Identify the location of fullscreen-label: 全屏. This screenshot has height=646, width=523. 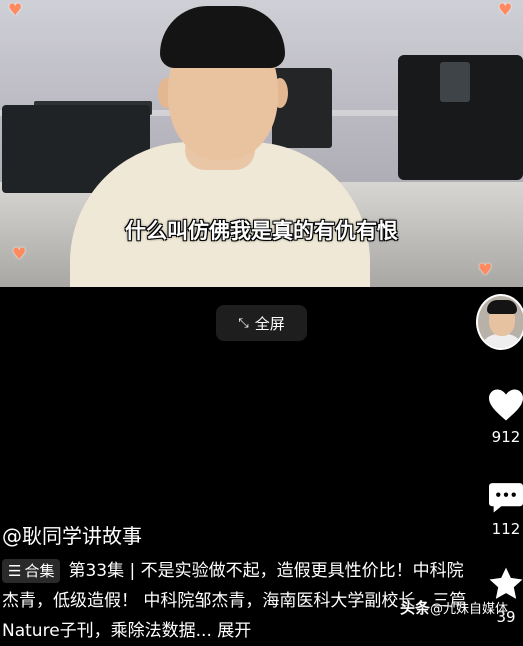
(269, 323).